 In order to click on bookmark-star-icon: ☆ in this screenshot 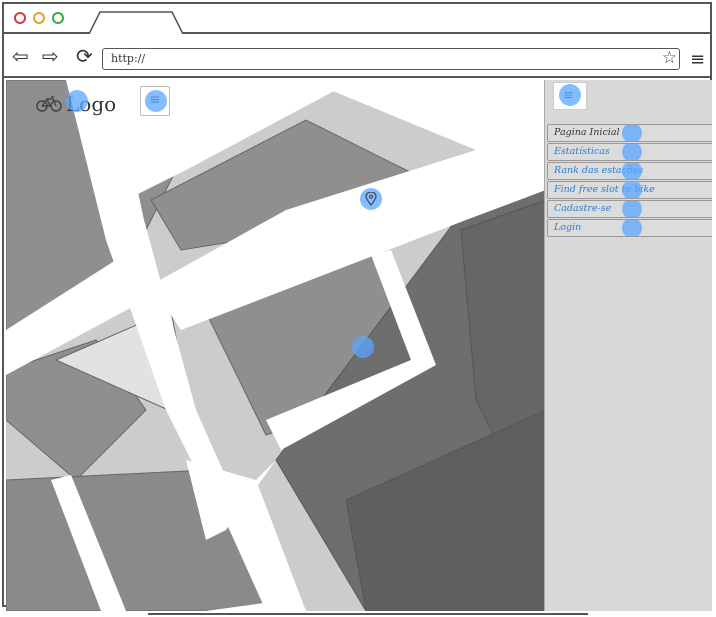, I will do `click(669, 58)`.